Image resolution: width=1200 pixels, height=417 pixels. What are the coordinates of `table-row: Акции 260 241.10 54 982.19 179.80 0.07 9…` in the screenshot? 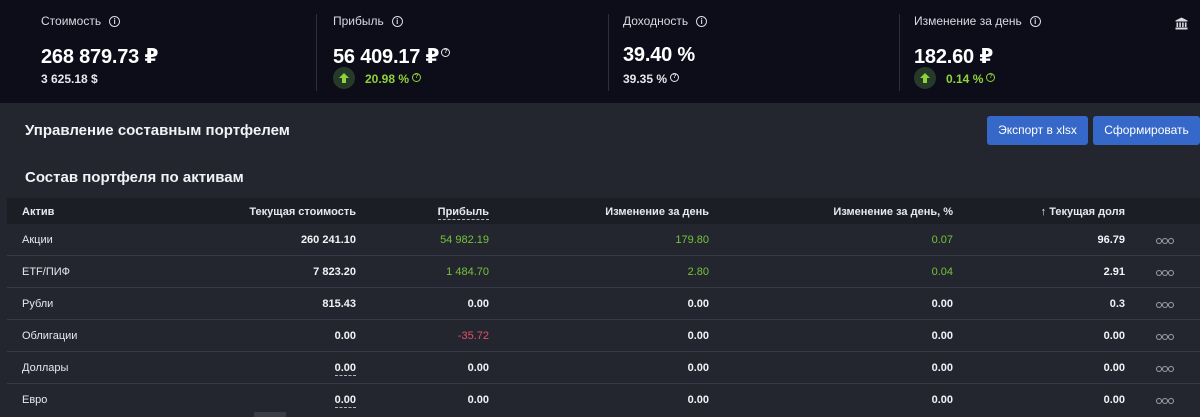 It's located at (603, 240).